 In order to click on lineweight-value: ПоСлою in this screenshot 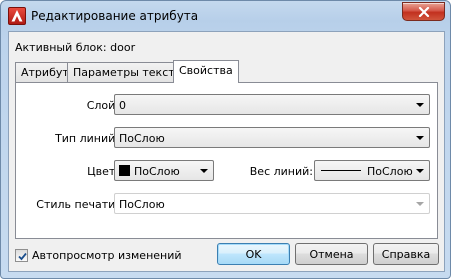, I will do `click(390, 171)`.